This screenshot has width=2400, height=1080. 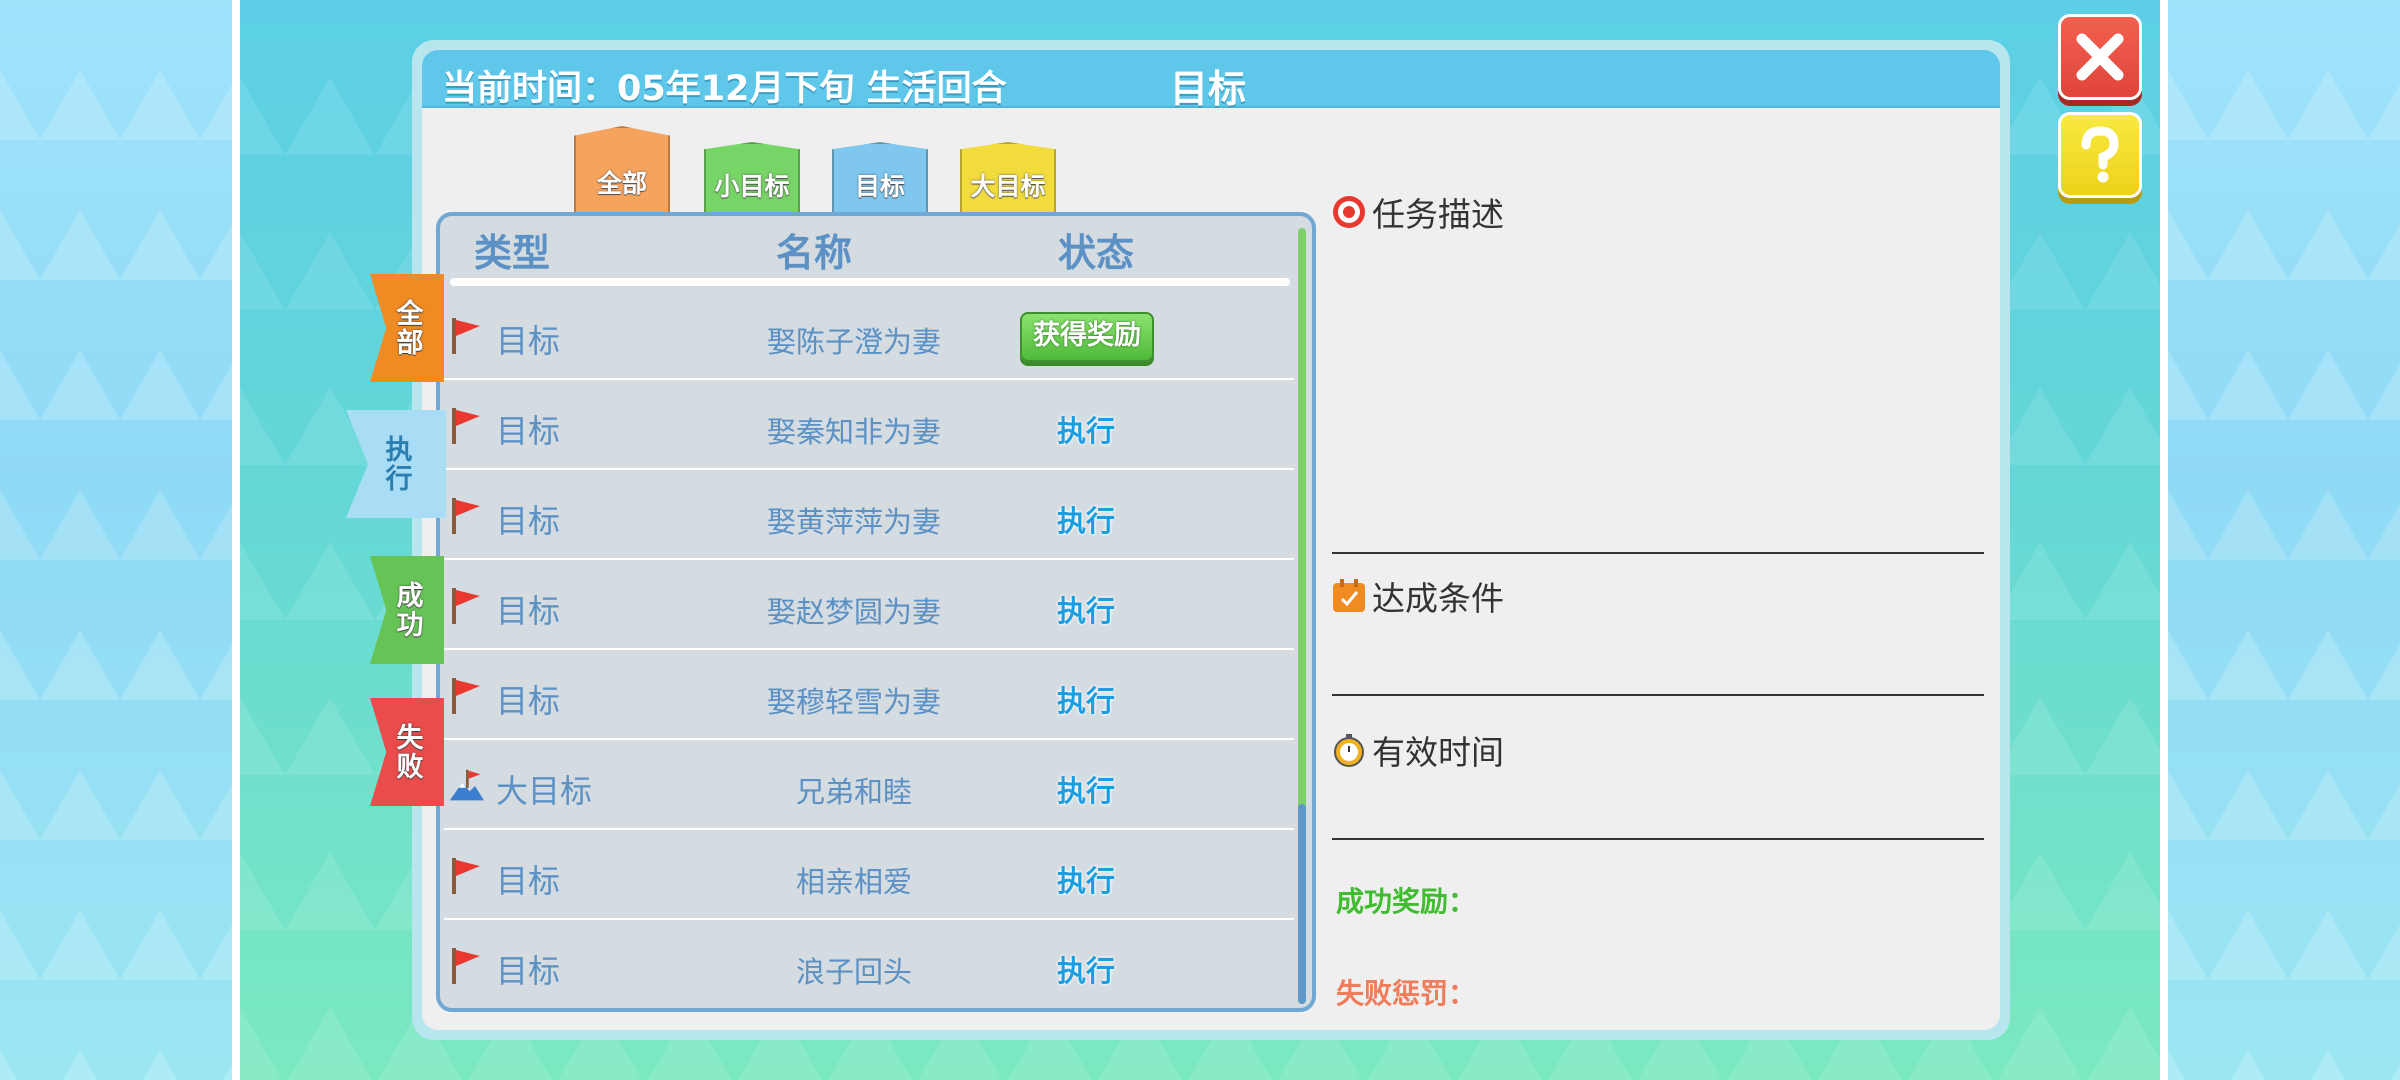 I want to click on current-time-text: 当前时间：05年12月下旬 生活回合, so click(x=724, y=89).